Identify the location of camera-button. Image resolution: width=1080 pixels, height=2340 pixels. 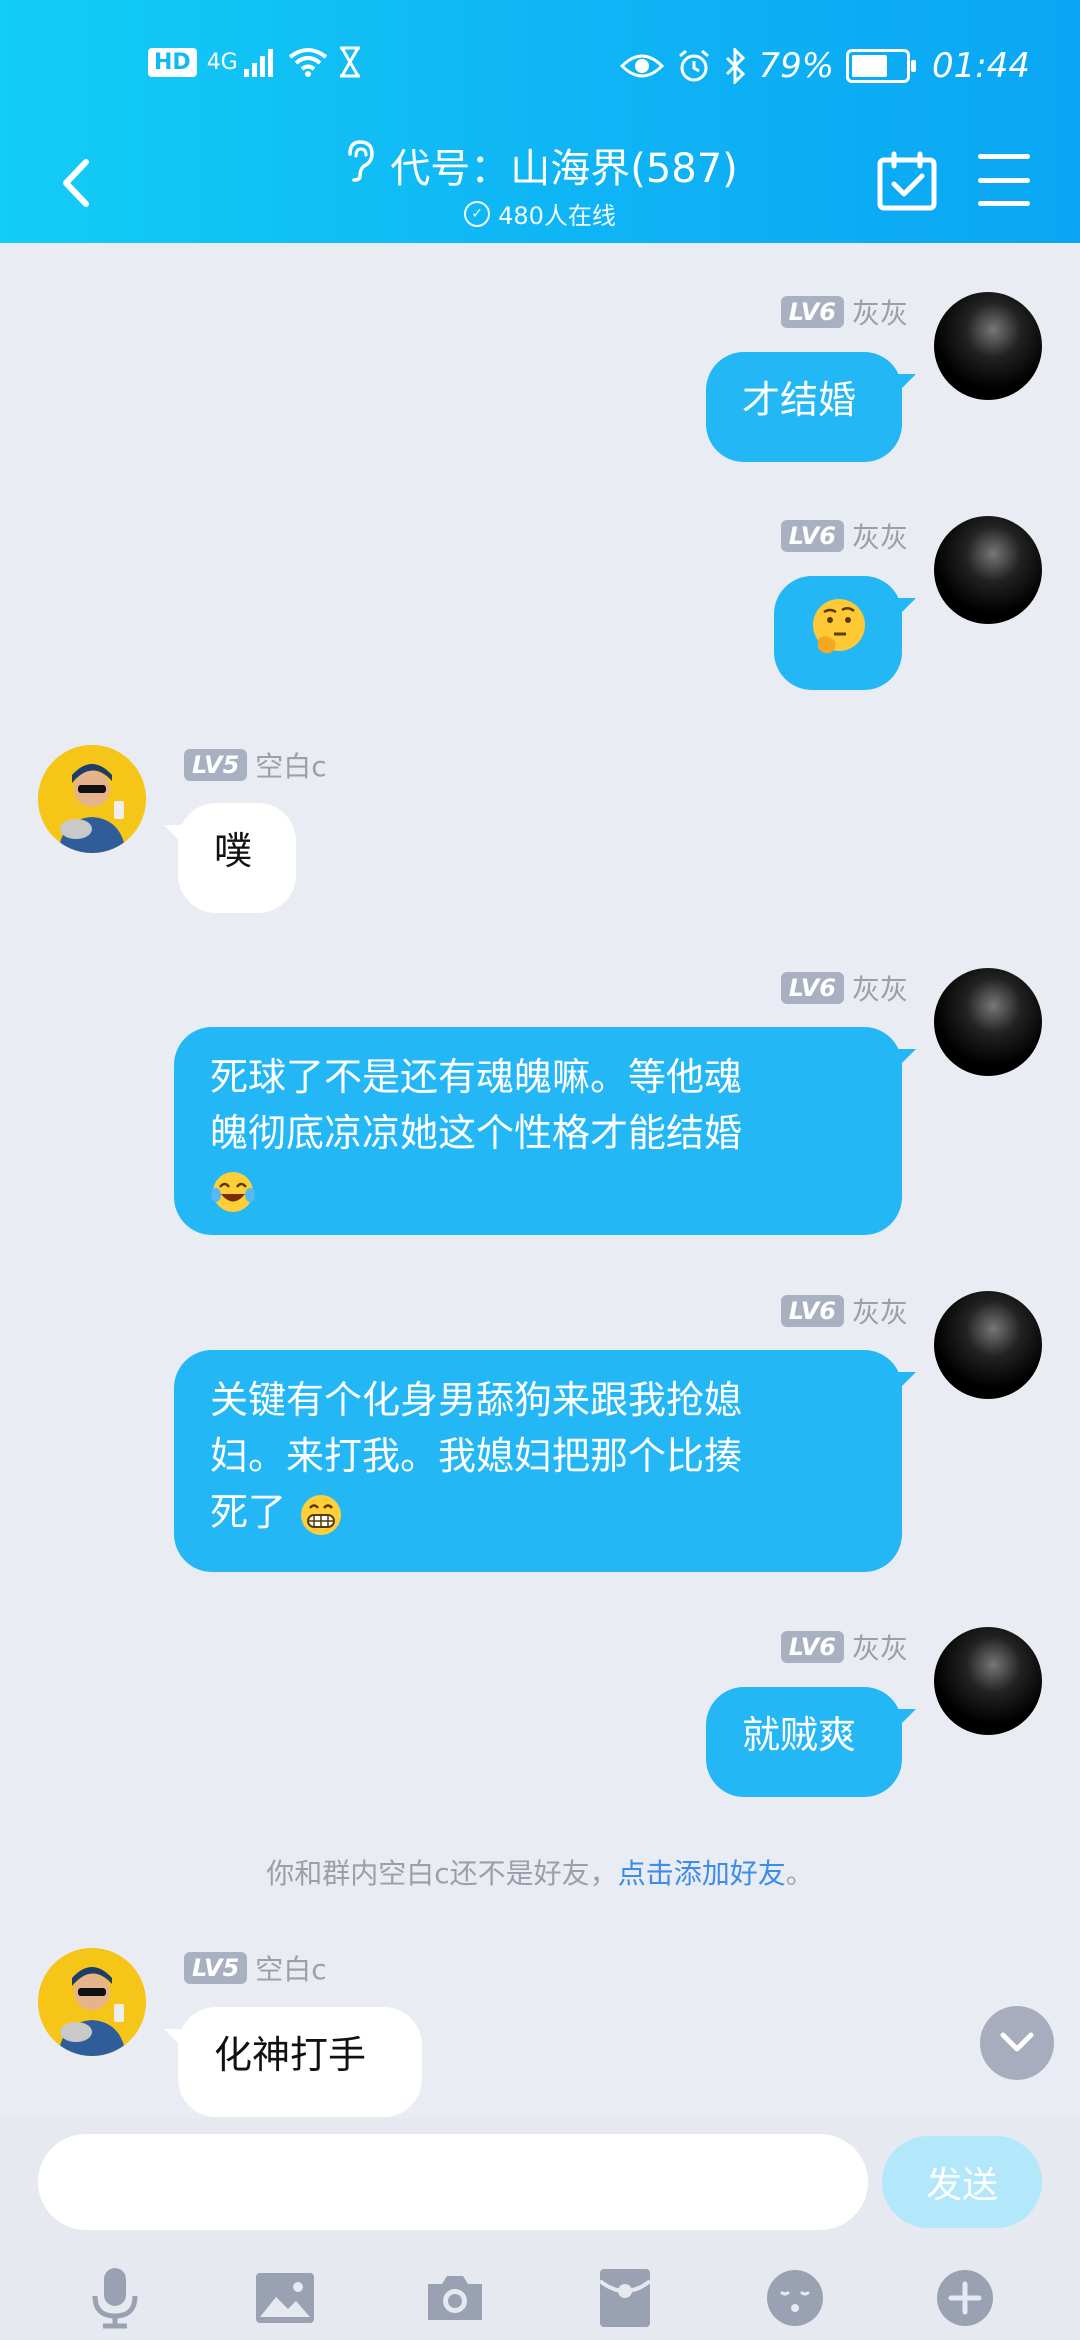
(455, 2298).